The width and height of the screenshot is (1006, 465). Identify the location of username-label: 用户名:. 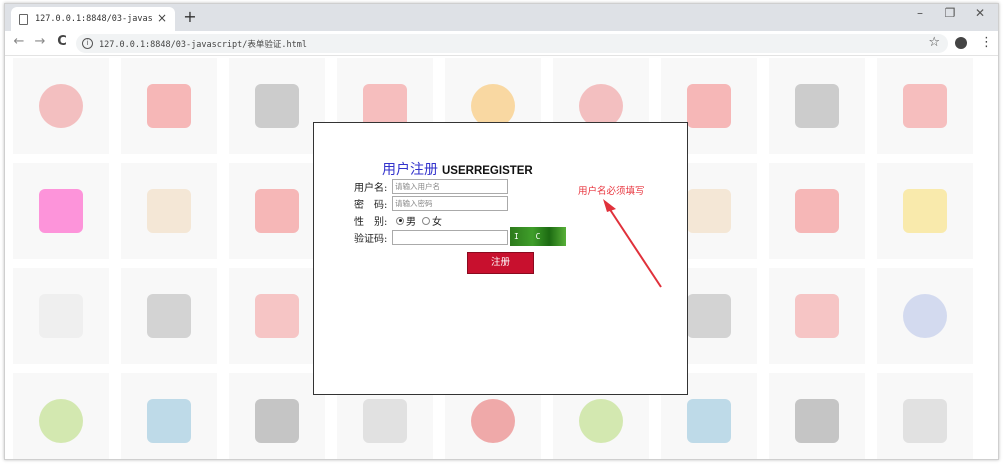
(371, 188).